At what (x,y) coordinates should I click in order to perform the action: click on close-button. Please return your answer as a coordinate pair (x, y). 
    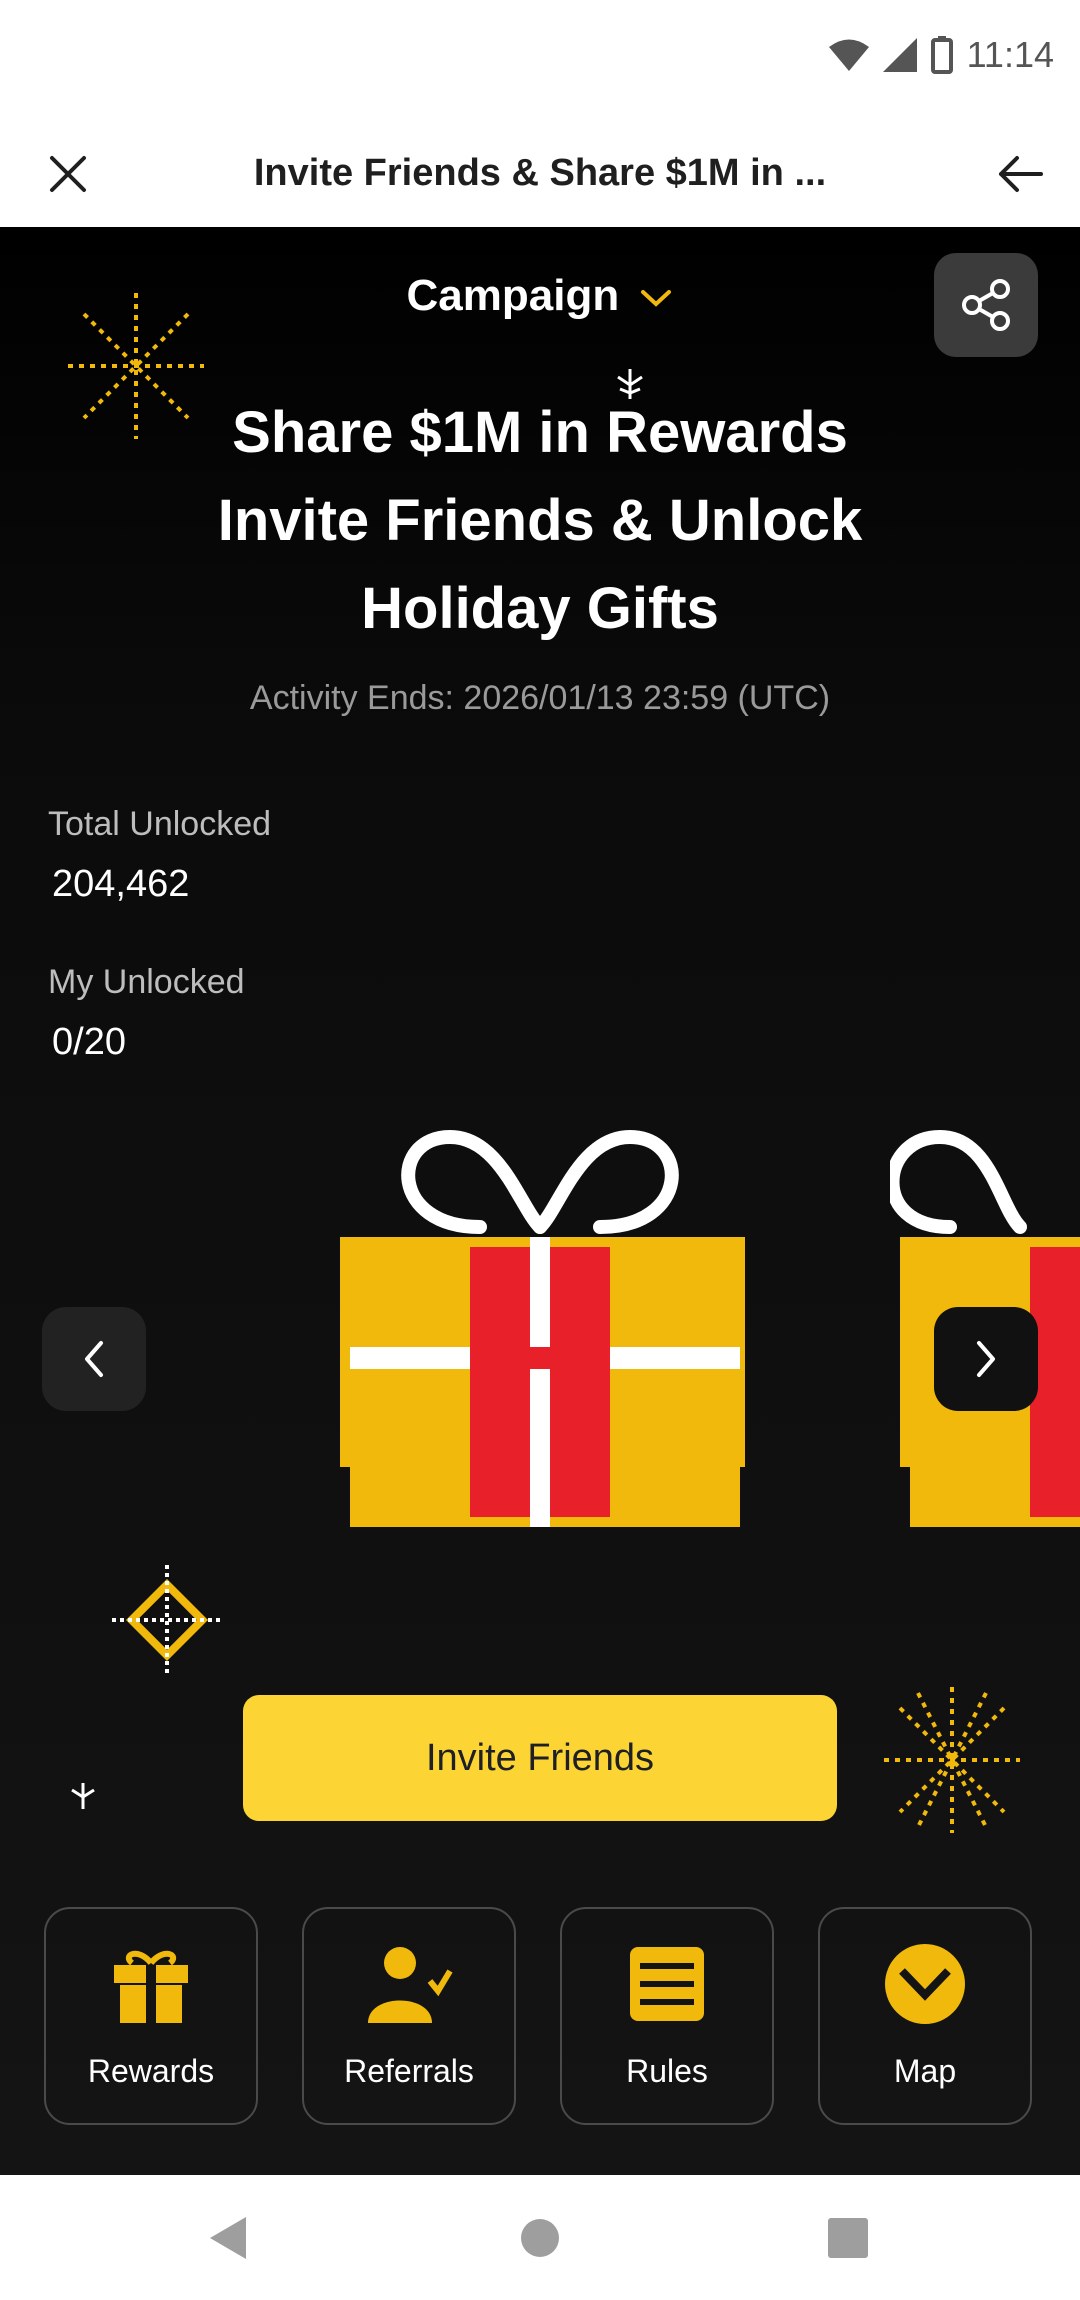
    Looking at the image, I should click on (68, 174).